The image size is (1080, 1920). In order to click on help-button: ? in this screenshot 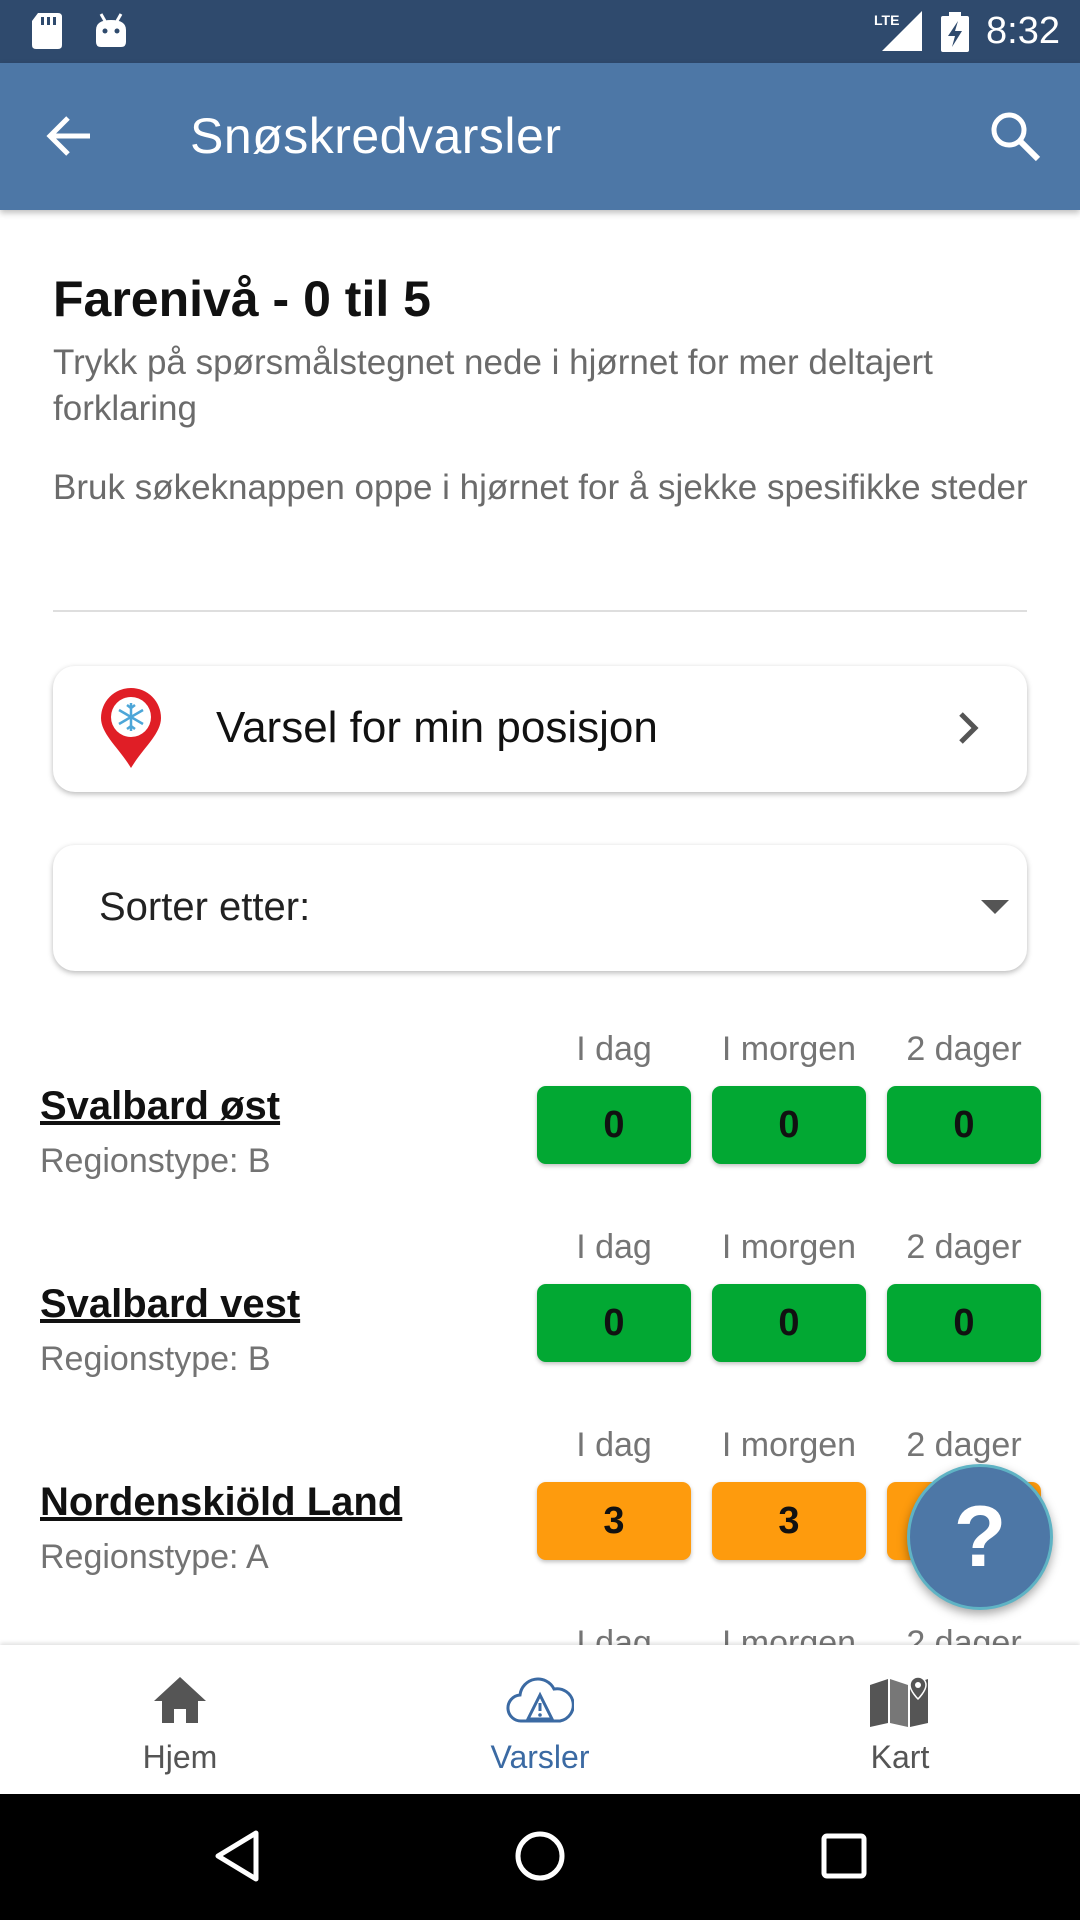, I will do `click(980, 1537)`.